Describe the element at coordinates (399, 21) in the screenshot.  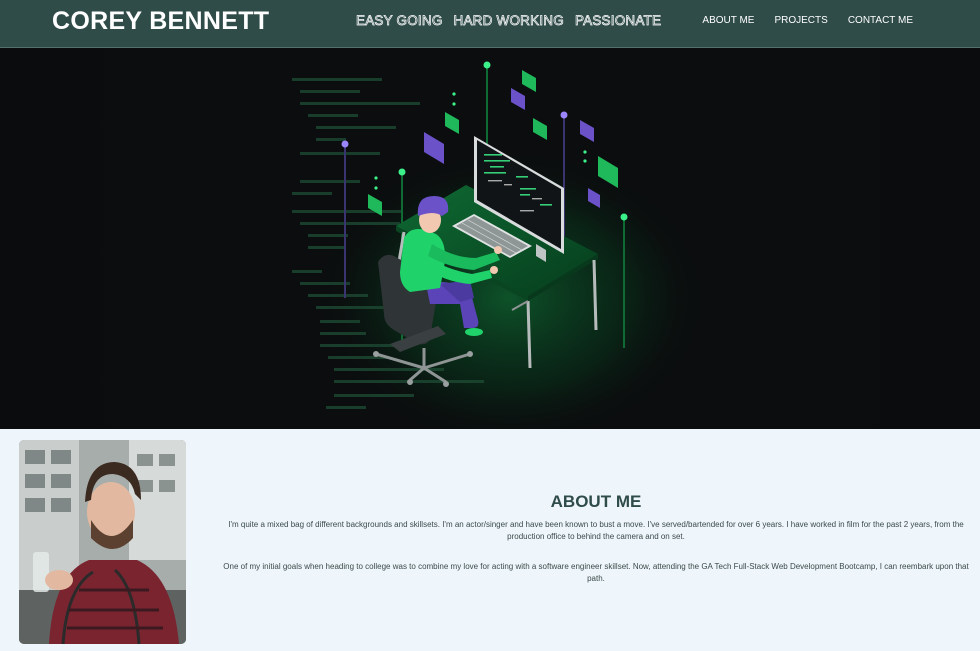
I see `tagline-easy-going: EASY GOING` at that location.